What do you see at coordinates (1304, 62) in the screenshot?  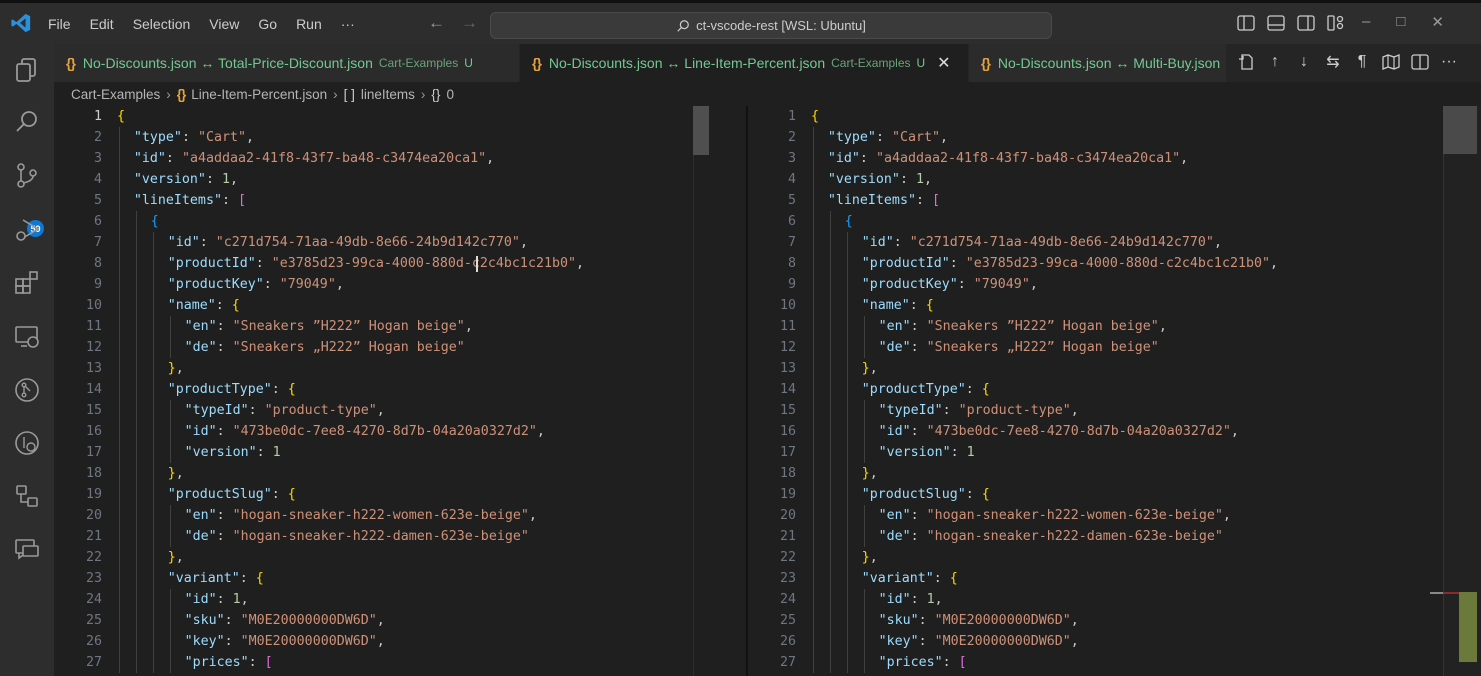 I see `next-change-icon: ↓` at bounding box center [1304, 62].